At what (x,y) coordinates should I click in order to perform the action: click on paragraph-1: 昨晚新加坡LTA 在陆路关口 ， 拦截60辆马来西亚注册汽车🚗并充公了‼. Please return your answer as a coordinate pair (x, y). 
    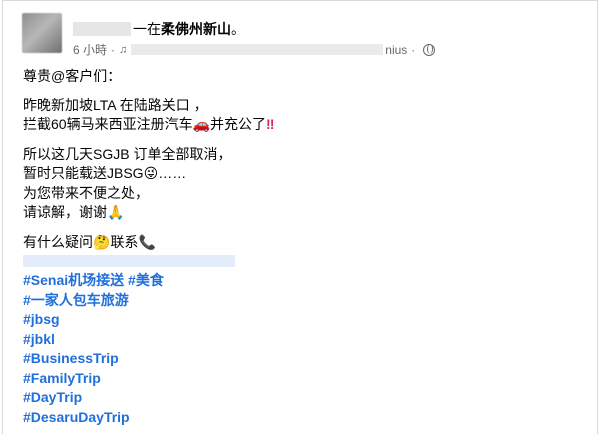
    Looking at the image, I should click on (303, 115).